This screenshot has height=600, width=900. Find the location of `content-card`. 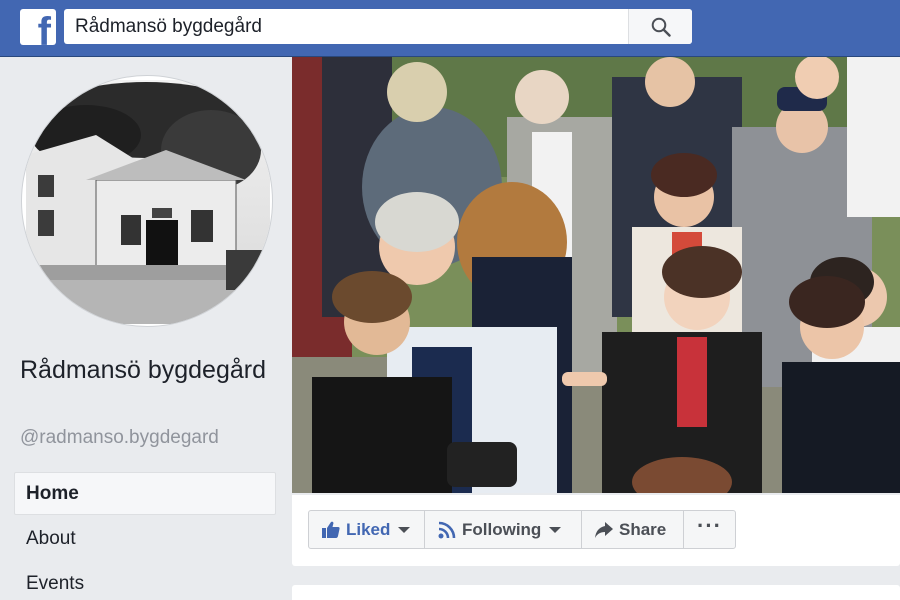

content-card is located at coordinates (596, 592).